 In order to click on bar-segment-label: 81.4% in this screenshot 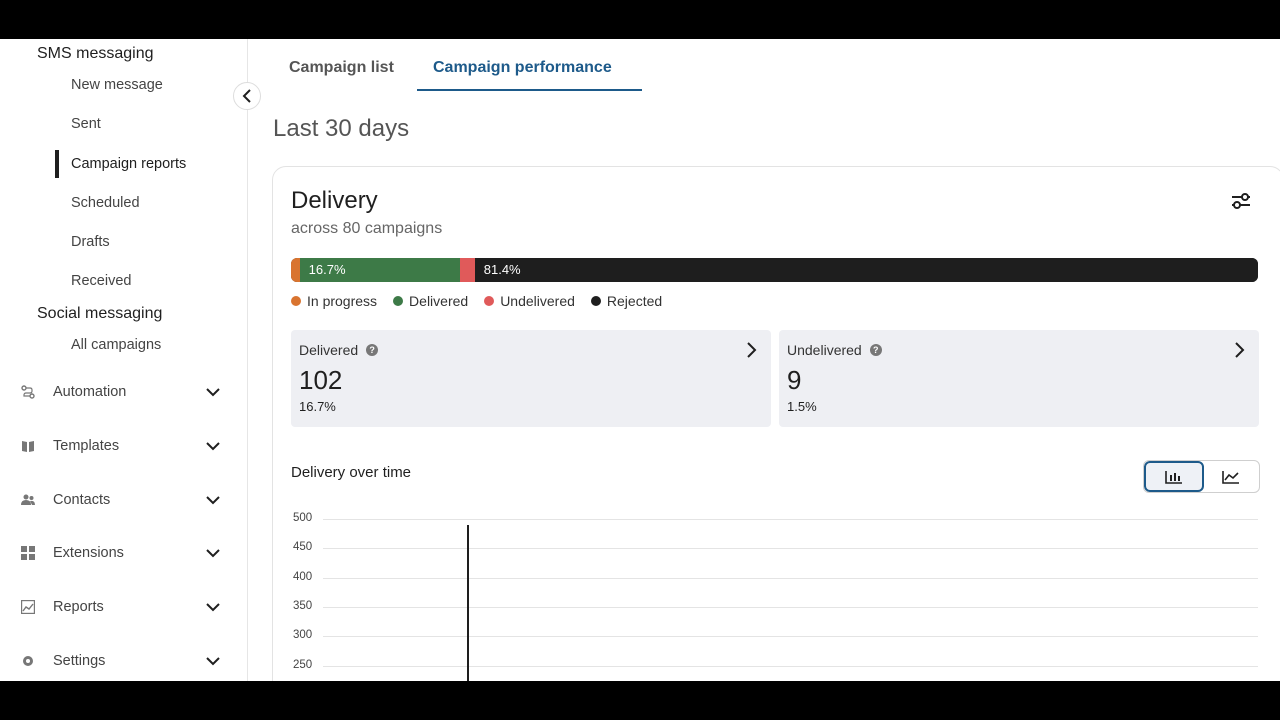, I will do `click(502, 269)`.